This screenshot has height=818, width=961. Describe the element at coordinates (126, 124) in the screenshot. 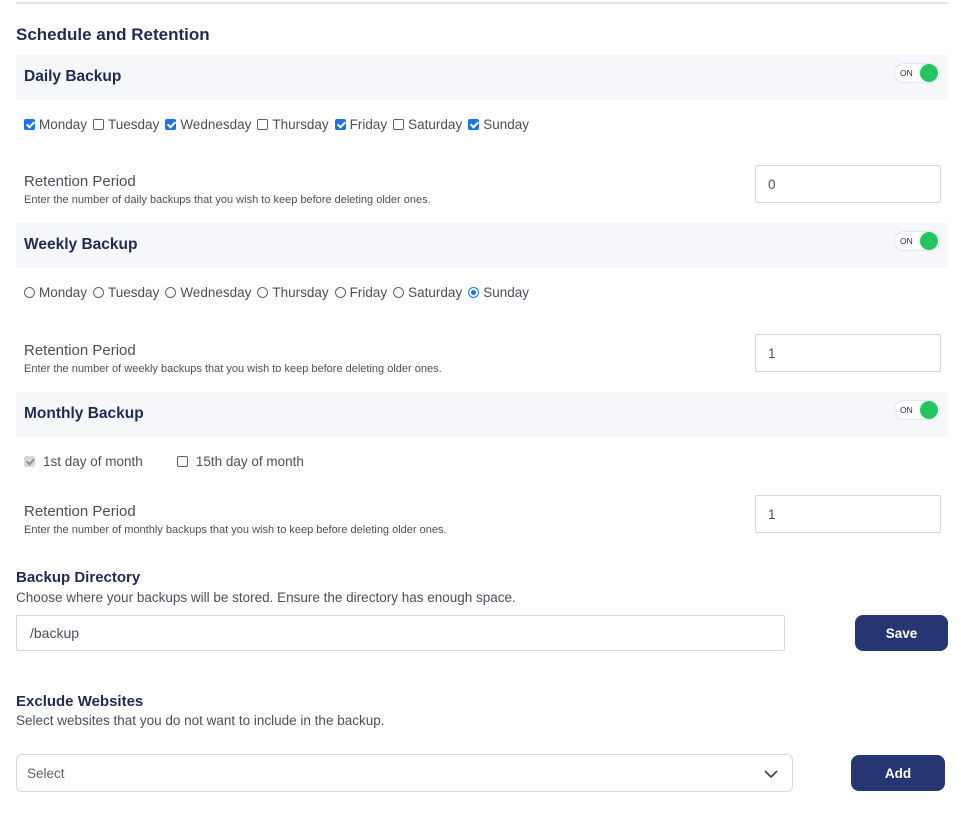

I see `daily-day-option: Tuesday` at that location.